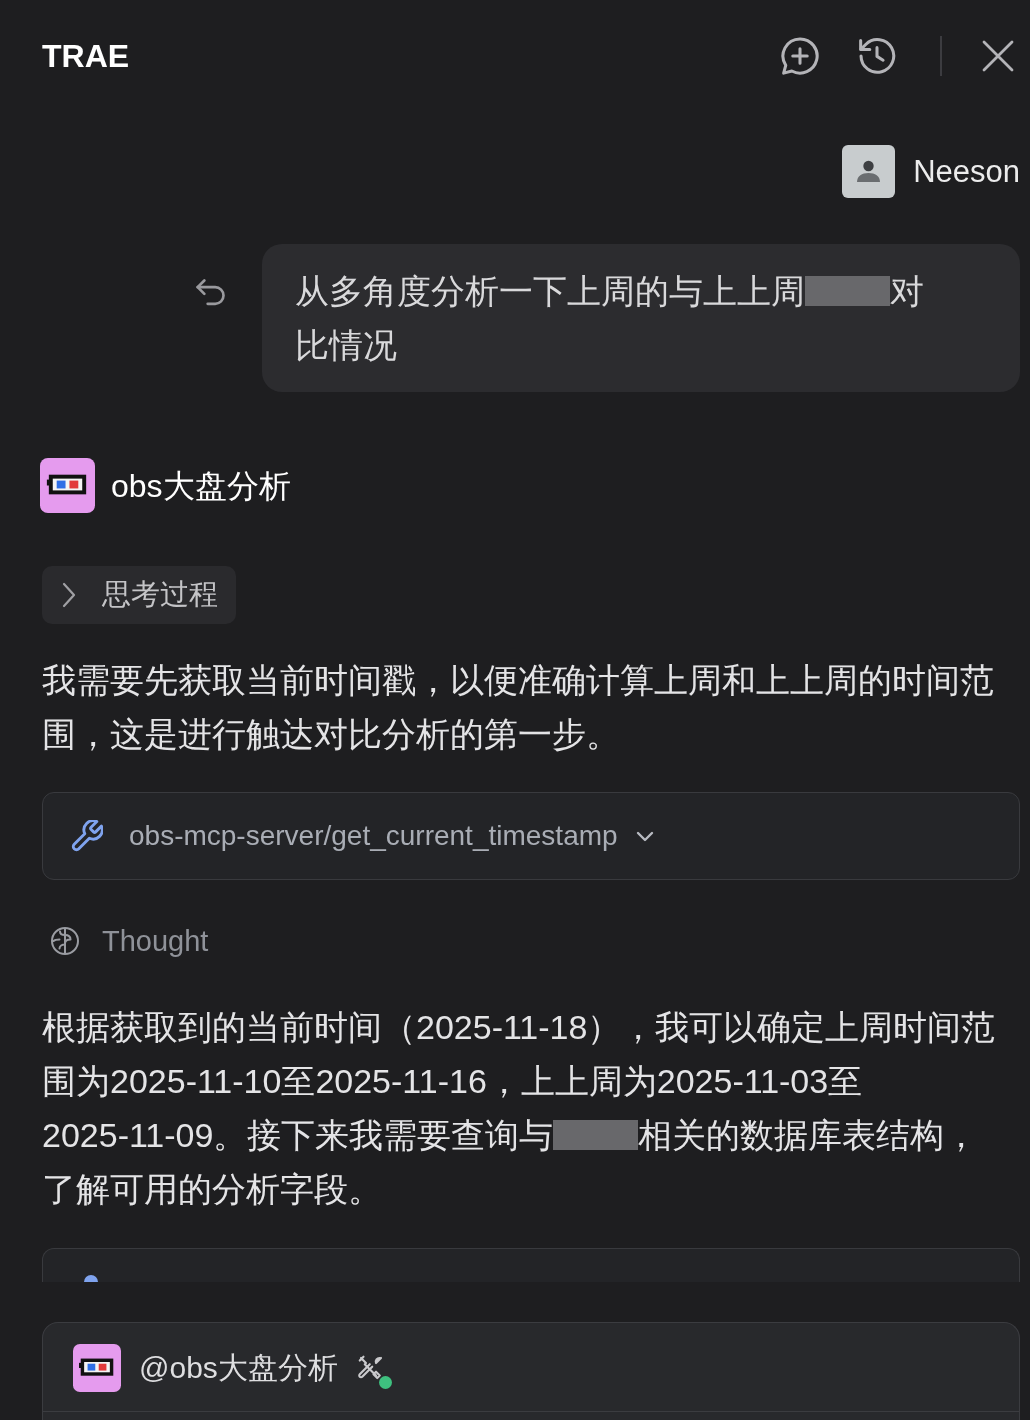  Describe the element at coordinates (211, 293) in the screenshot. I see `undo-icon` at that location.